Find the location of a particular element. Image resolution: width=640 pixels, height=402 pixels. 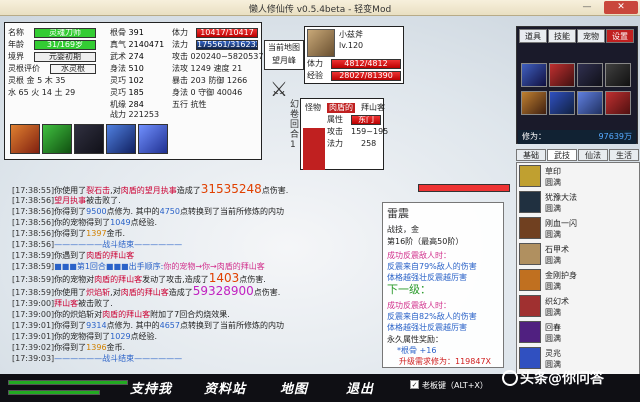

map-box: 当前地图 望月峰 is located at coordinates (284, 55).